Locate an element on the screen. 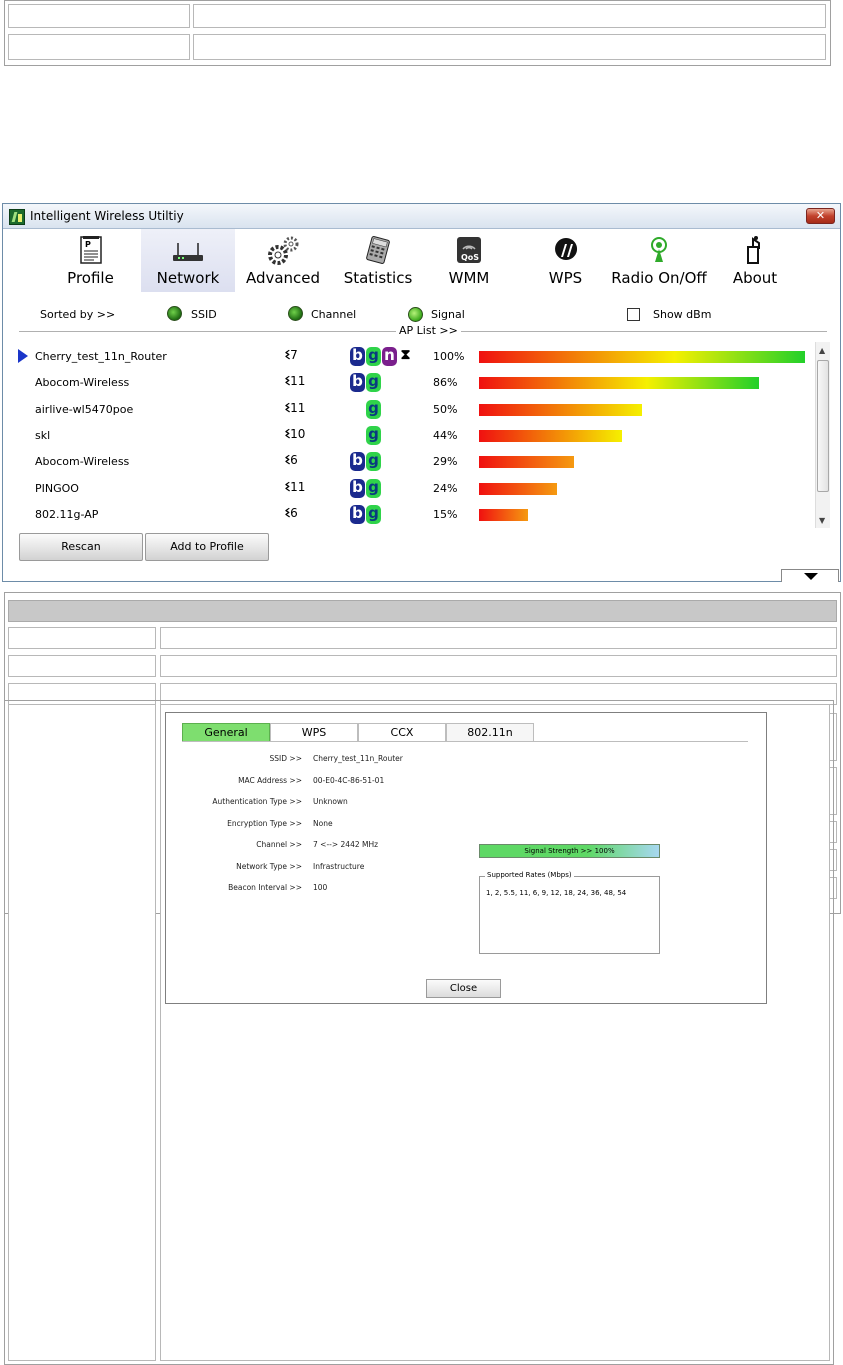 Image resolution: width=843 pixels, height=1365 pixels. sort-signal-label: Signal is located at coordinates (448, 314).